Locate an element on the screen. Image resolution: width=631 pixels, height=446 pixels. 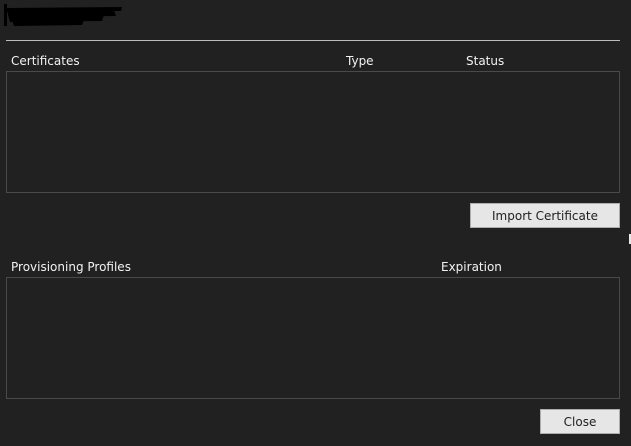
import-certificate-button: Import Certificate is located at coordinates (545, 215).